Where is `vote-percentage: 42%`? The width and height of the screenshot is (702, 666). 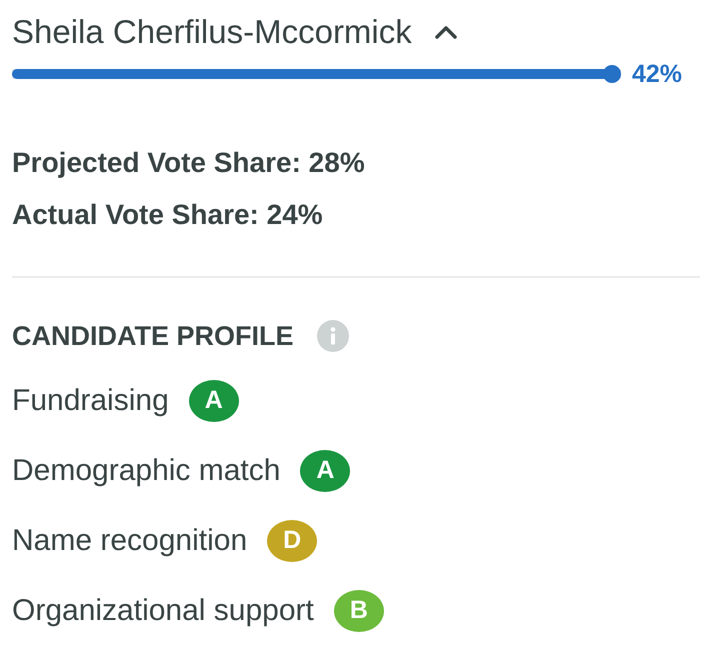 vote-percentage: 42% is located at coordinates (657, 74).